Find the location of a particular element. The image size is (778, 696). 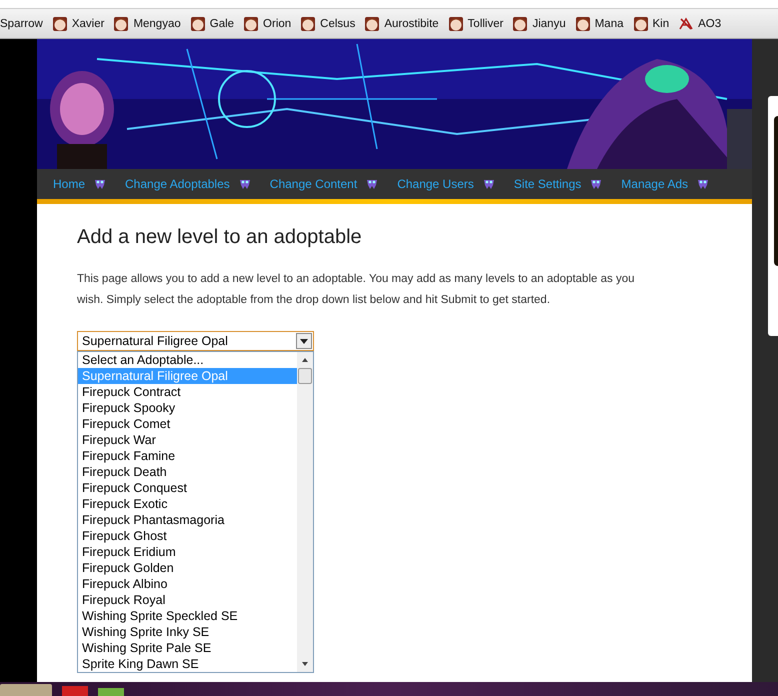

dropdown-option: Firepuck Ghost is located at coordinates (187, 536).